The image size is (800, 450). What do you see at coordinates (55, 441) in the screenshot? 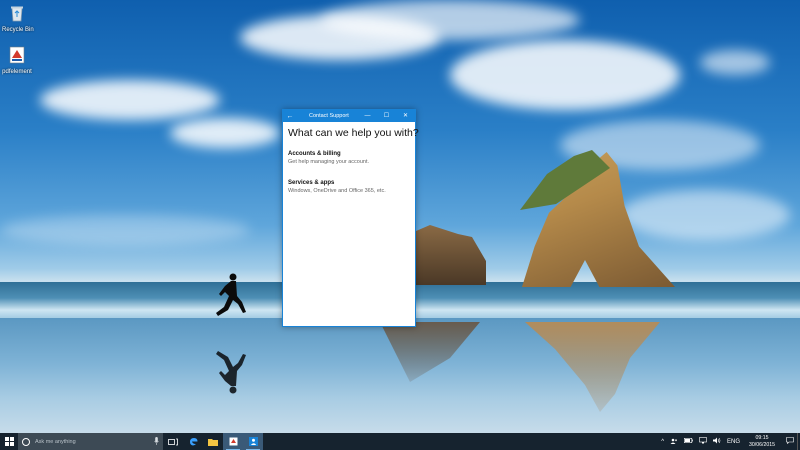
I see `search-placeholder: Ask me anything` at bounding box center [55, 441].